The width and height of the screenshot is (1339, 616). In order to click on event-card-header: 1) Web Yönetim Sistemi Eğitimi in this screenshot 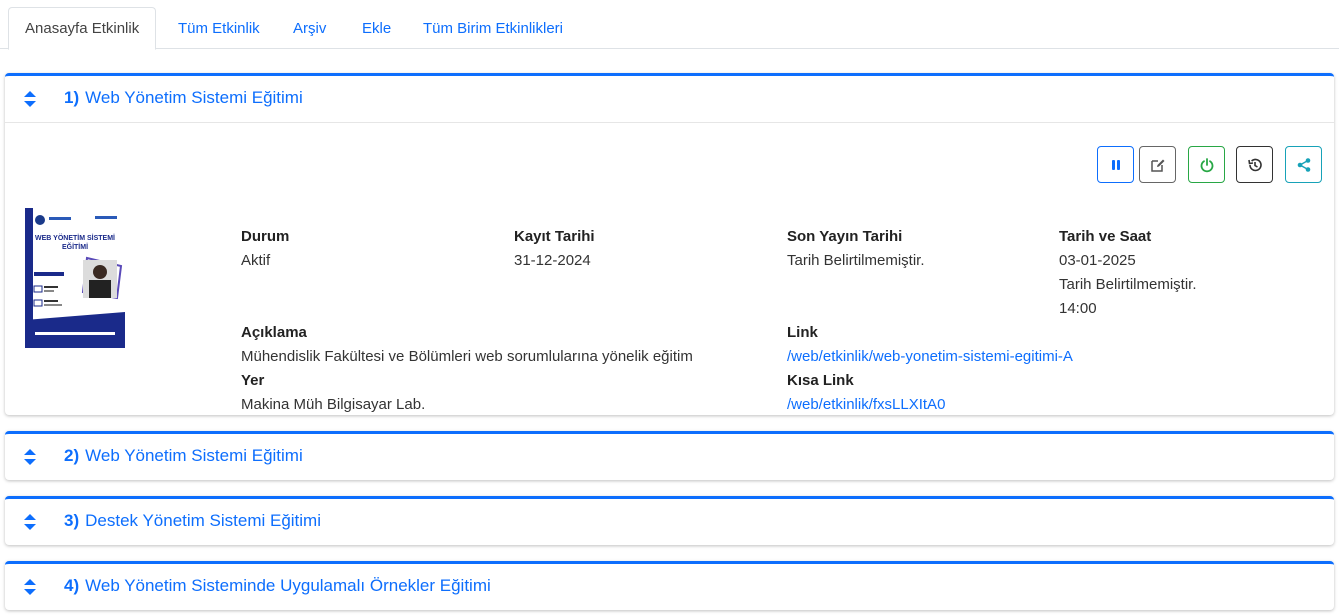, I will do `click(669, 99)`.